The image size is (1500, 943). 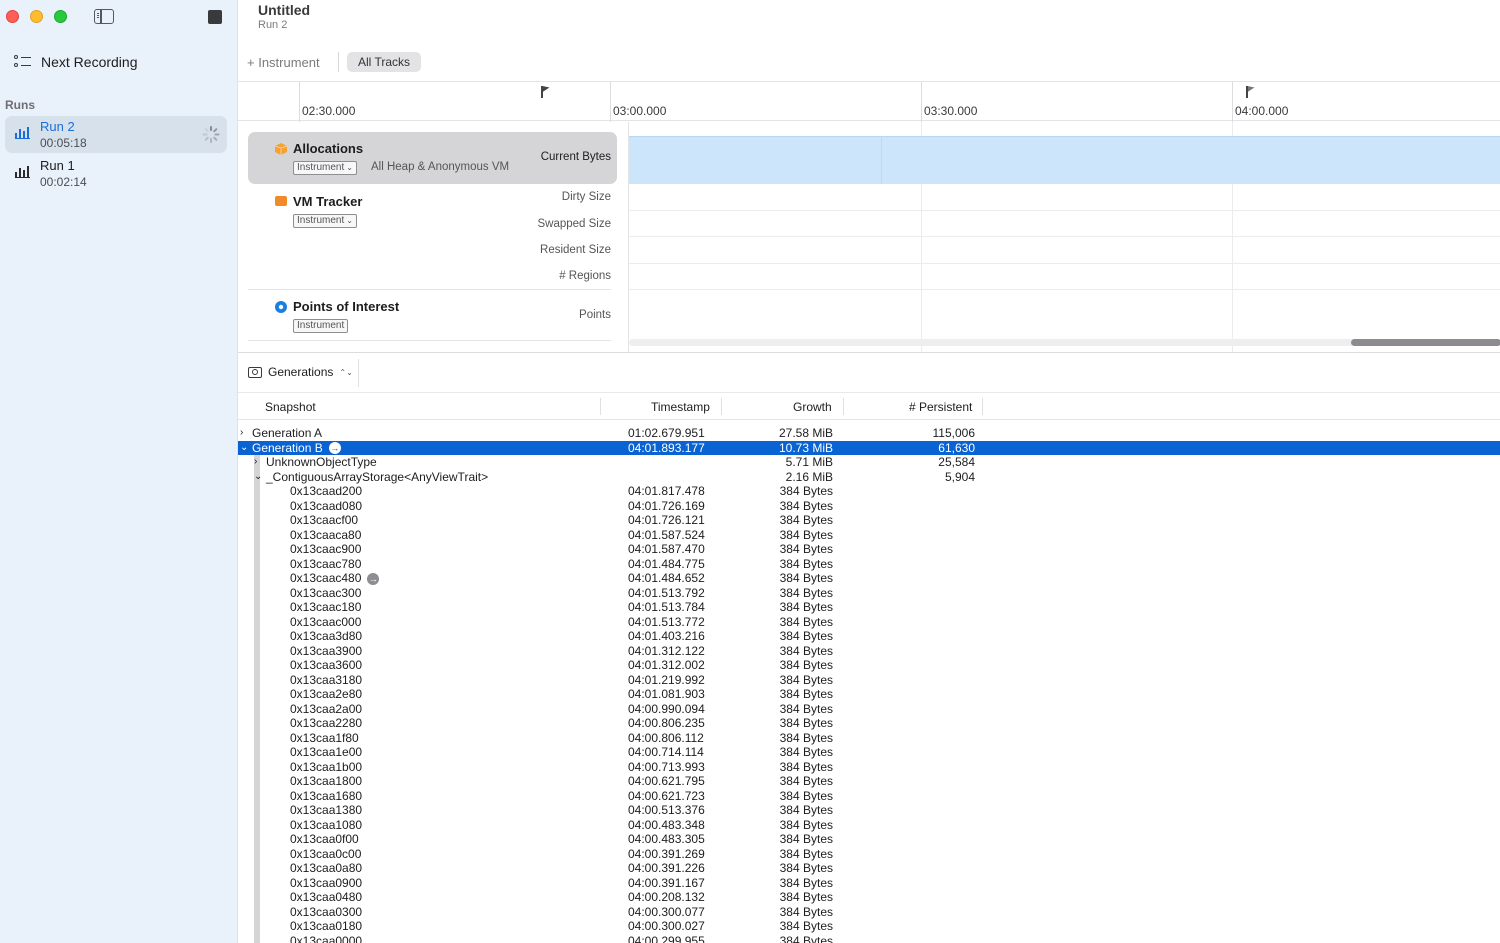 I want to click on table-row: 0x13caa1380 04:00.513.376 384 Bytes, so click(x=869, y=810).